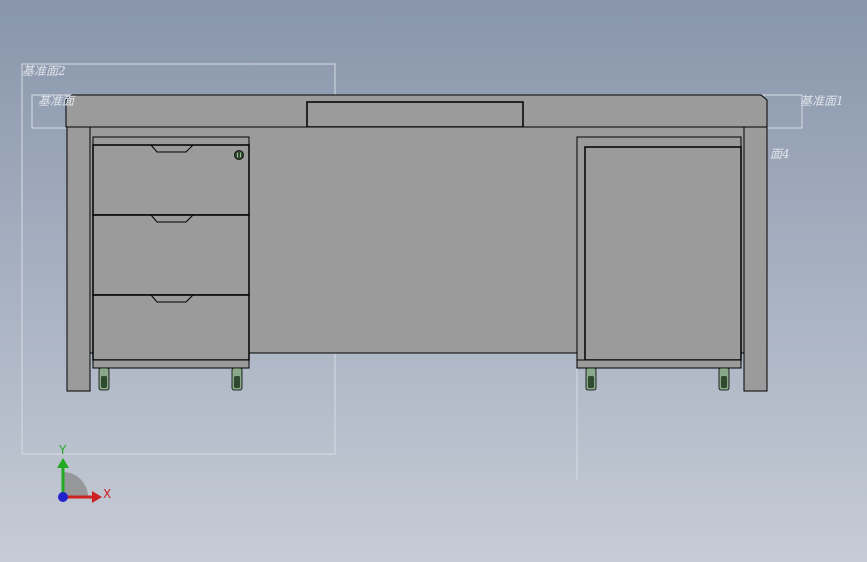 This screenshot has width=867, height=562. Describe the element at coordinates (822, 101) in the screenshot. I see `plane-label-right: 基准面1` at that location.